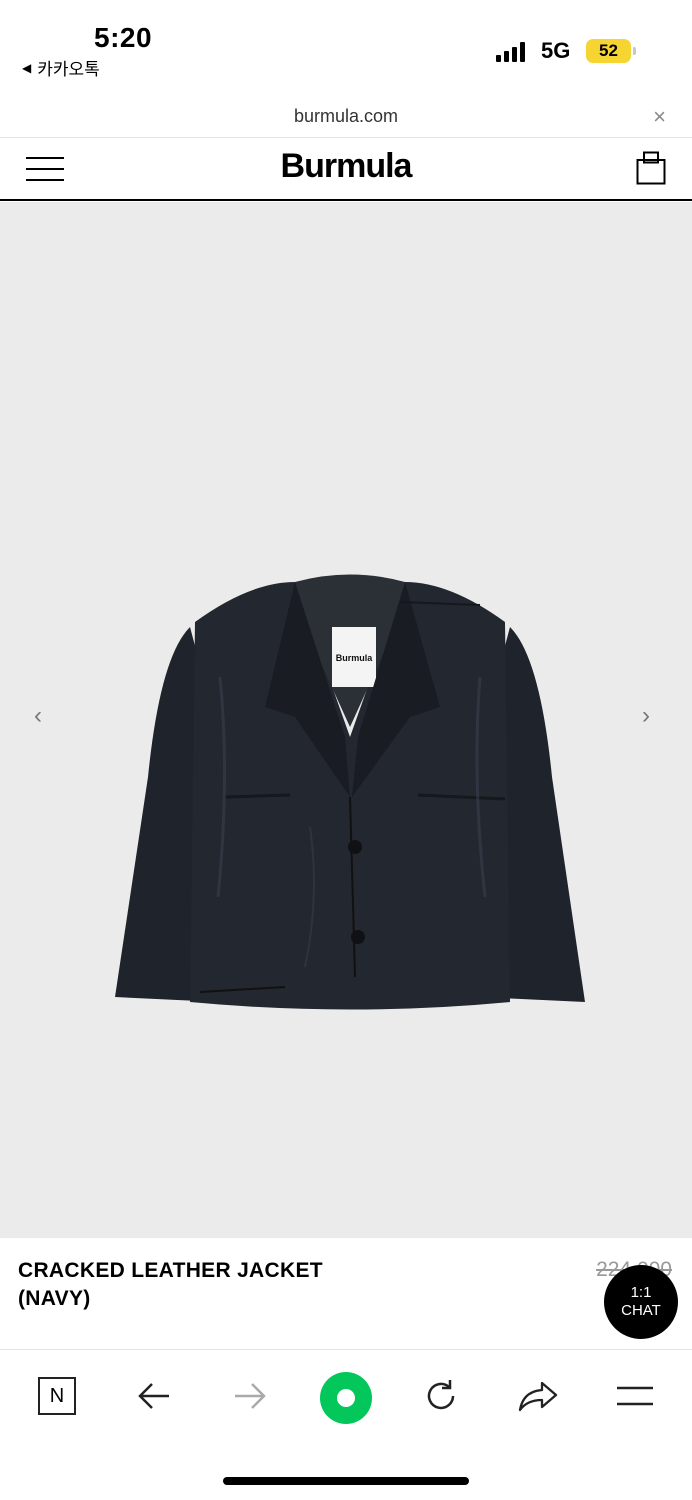 The height and width of the screenshot is (1500, 692). What do you see at coordinates (346, 166) in the screenshot?
I see `site-logo: Burmula` at bounding box center [346, 166].